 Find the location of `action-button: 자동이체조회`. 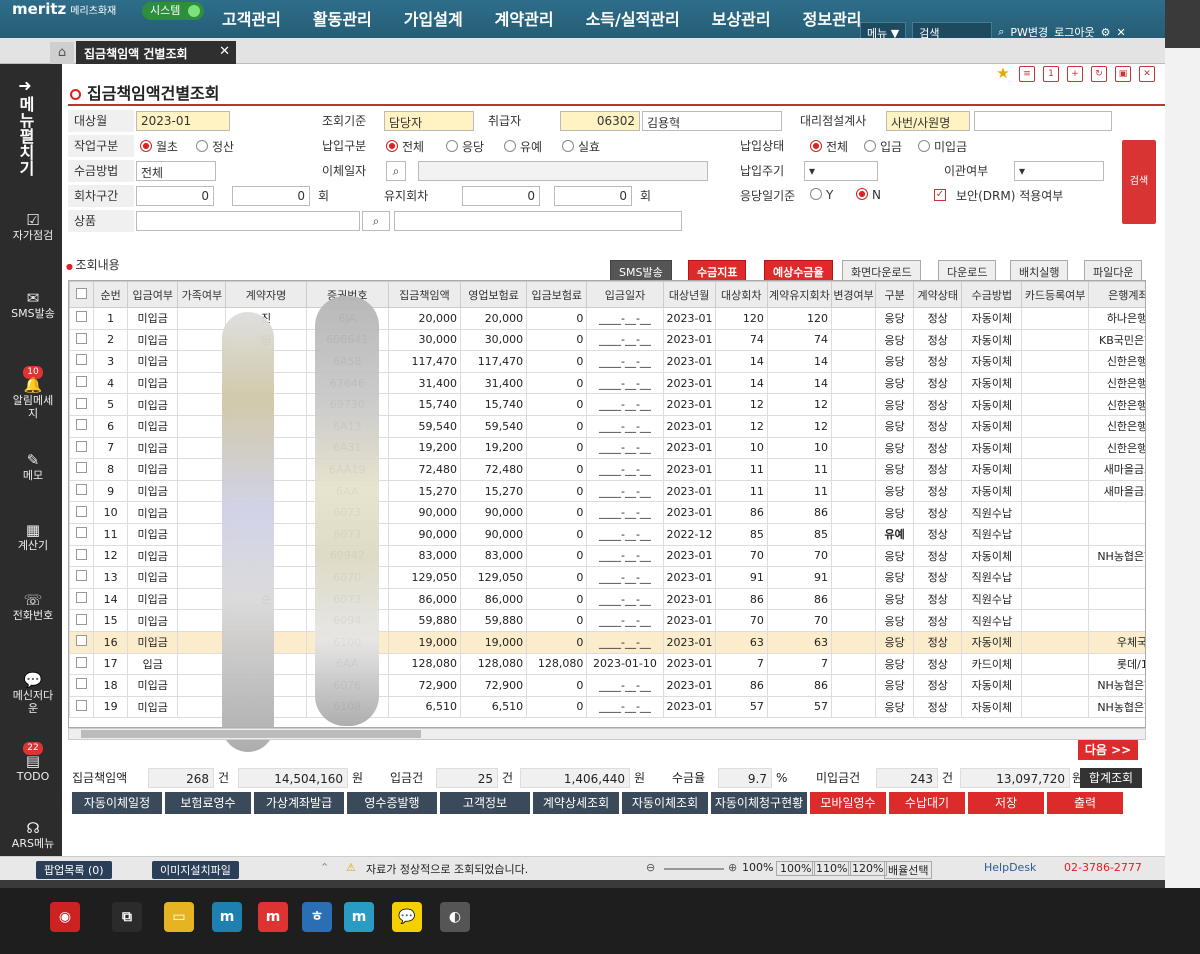

action-button: 자동이체조회 is located at coordinates (665, 803).